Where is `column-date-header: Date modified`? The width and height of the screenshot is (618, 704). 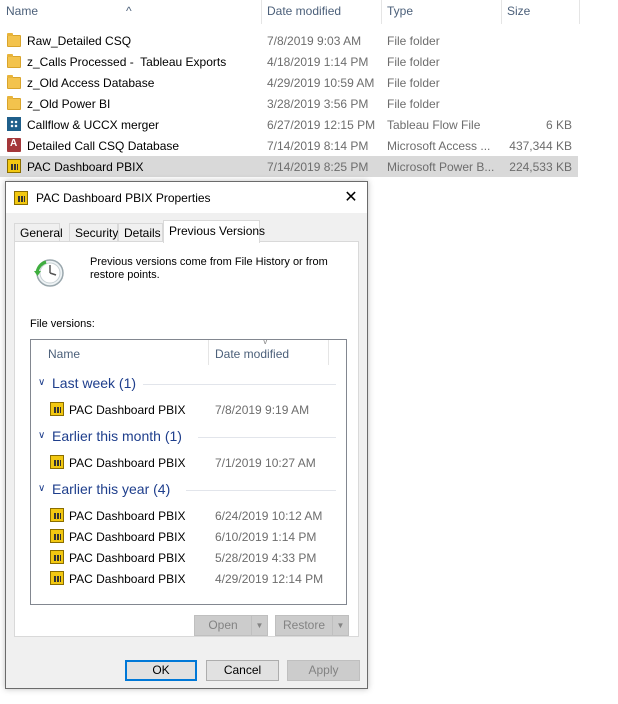
column-date-header: Date modified is located at coordinates (304, 11).